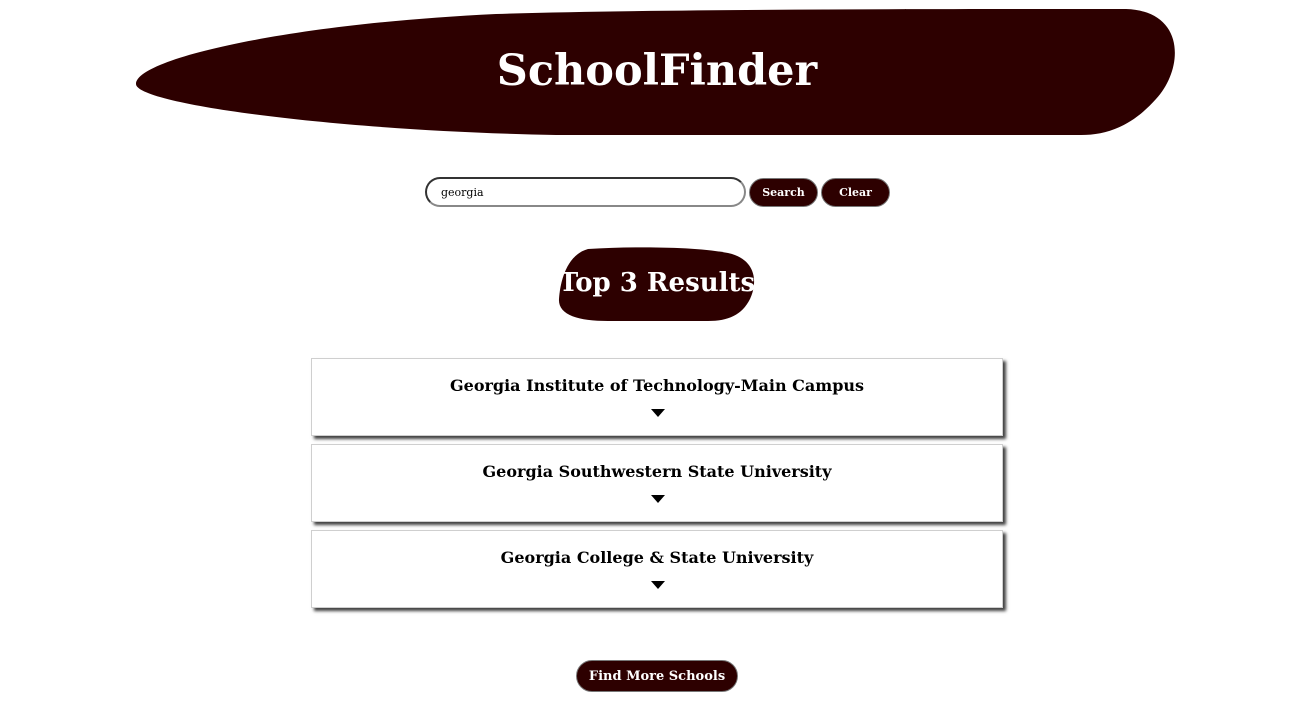  I want to click on clear-button: Clear, so click(855, 192).